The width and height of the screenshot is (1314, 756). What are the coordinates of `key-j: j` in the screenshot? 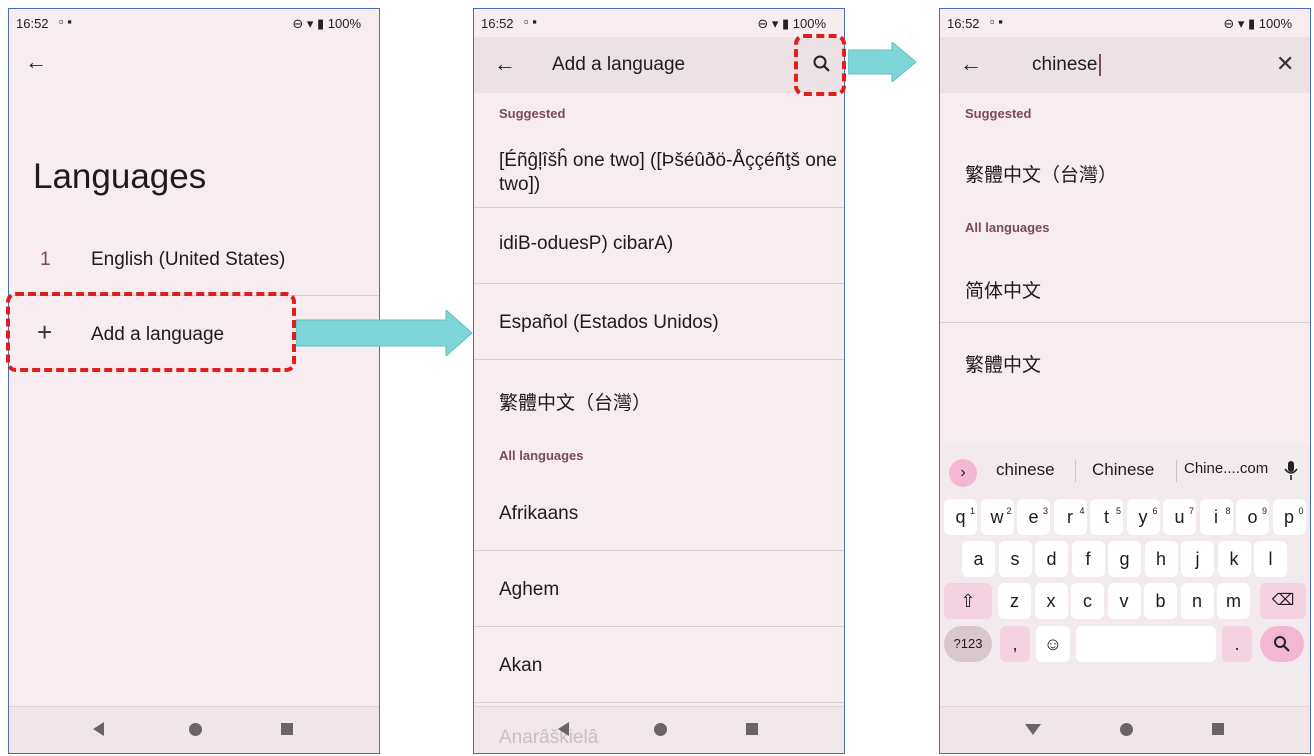 It's located at (1197, 559).